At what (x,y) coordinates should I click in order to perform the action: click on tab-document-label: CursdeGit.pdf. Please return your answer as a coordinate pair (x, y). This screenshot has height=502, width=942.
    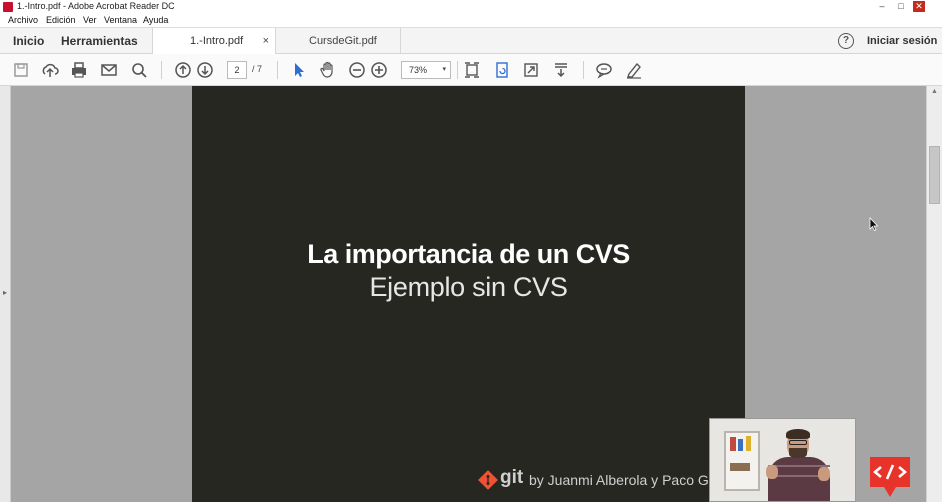
    Looking at the image, I should click on (343, 41).